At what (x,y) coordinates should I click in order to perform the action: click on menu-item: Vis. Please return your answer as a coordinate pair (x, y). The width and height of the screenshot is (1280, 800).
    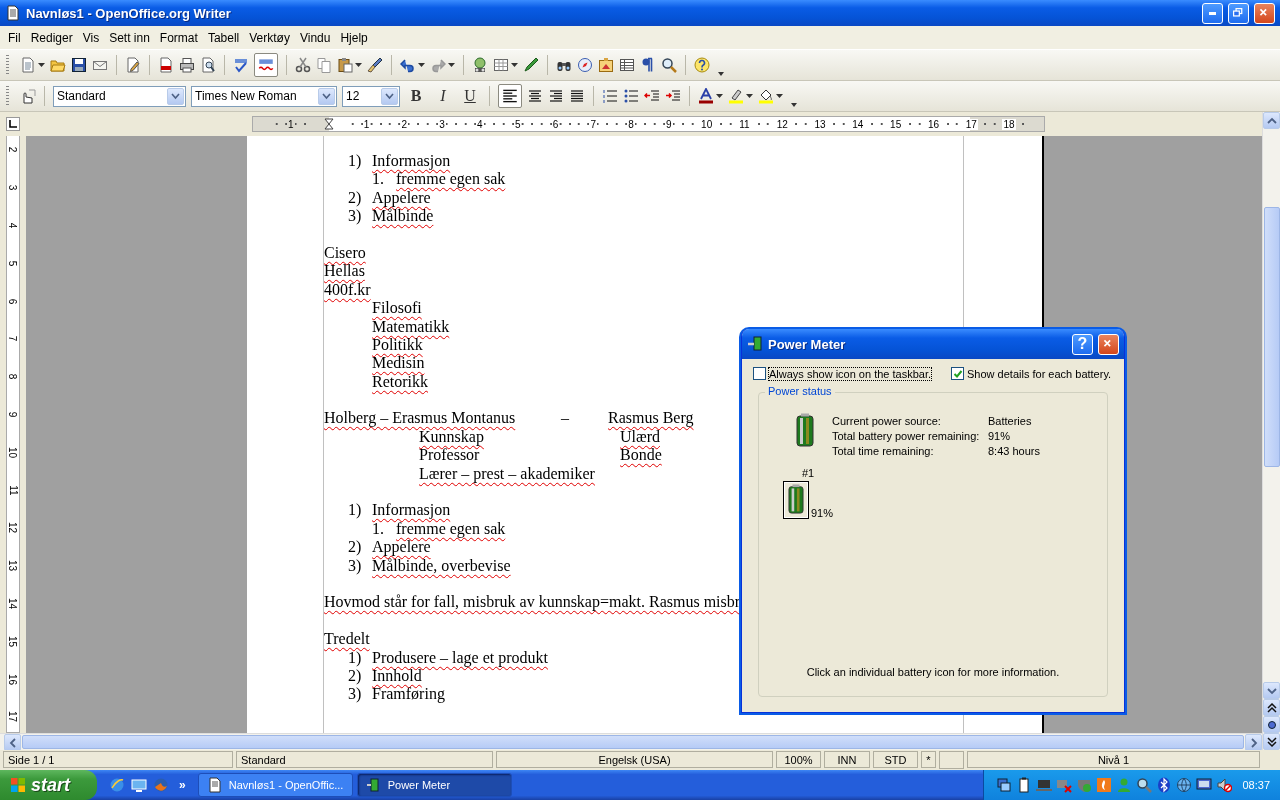
    Looking at the image, I should click on (91, 37).